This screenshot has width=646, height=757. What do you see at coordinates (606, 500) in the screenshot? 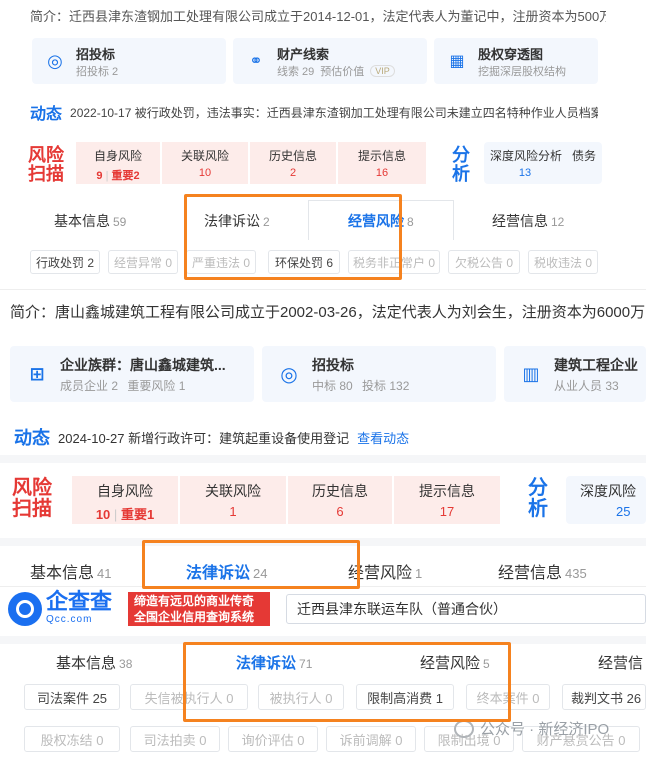
I see `deep-risk-analysis: 深度风险 25` at bounding box center [606, 500].